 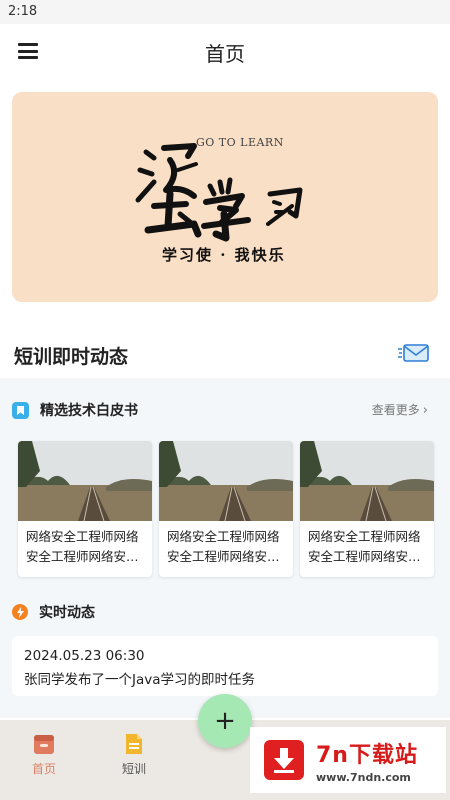 I want to click on nav-item-training: 短训, so click(x=134, y=754).